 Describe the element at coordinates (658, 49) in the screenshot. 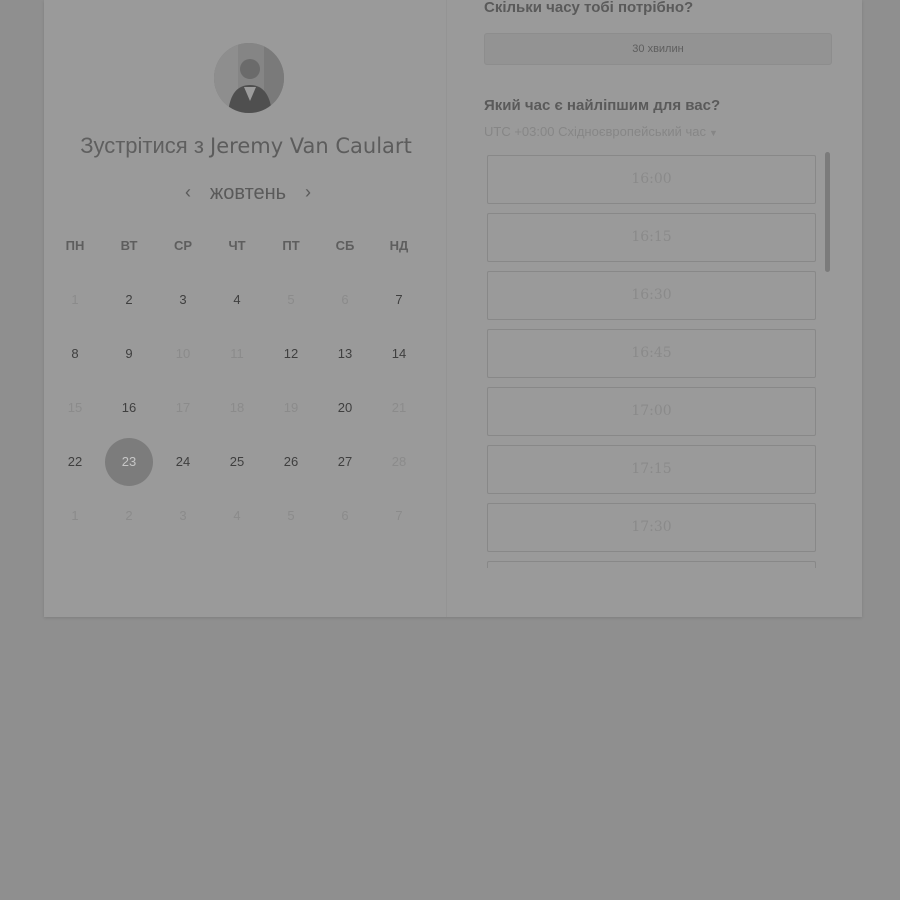

I see `duration-option: 30 хвилин` at that location.